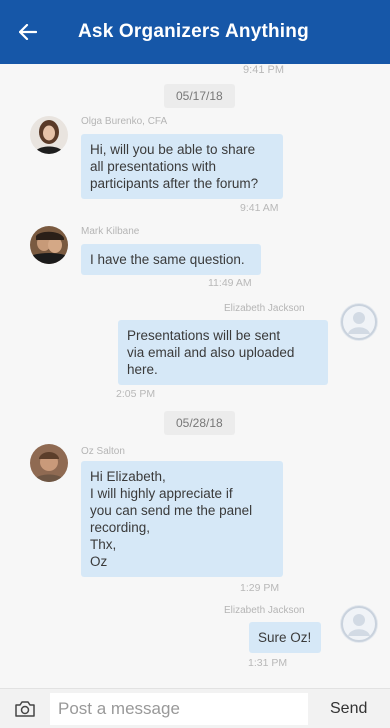 This screenshot has height=728, width=390. I want to click on back-button, so click(28, 32).